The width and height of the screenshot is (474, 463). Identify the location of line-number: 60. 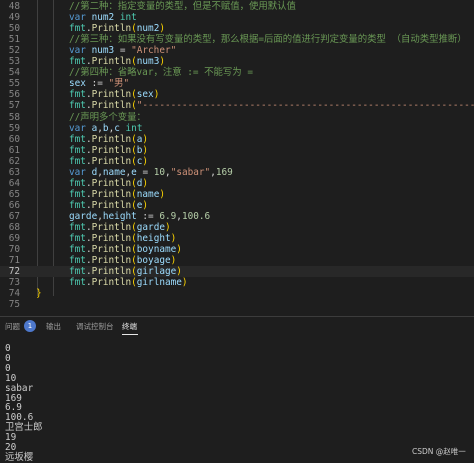
(14, 139).